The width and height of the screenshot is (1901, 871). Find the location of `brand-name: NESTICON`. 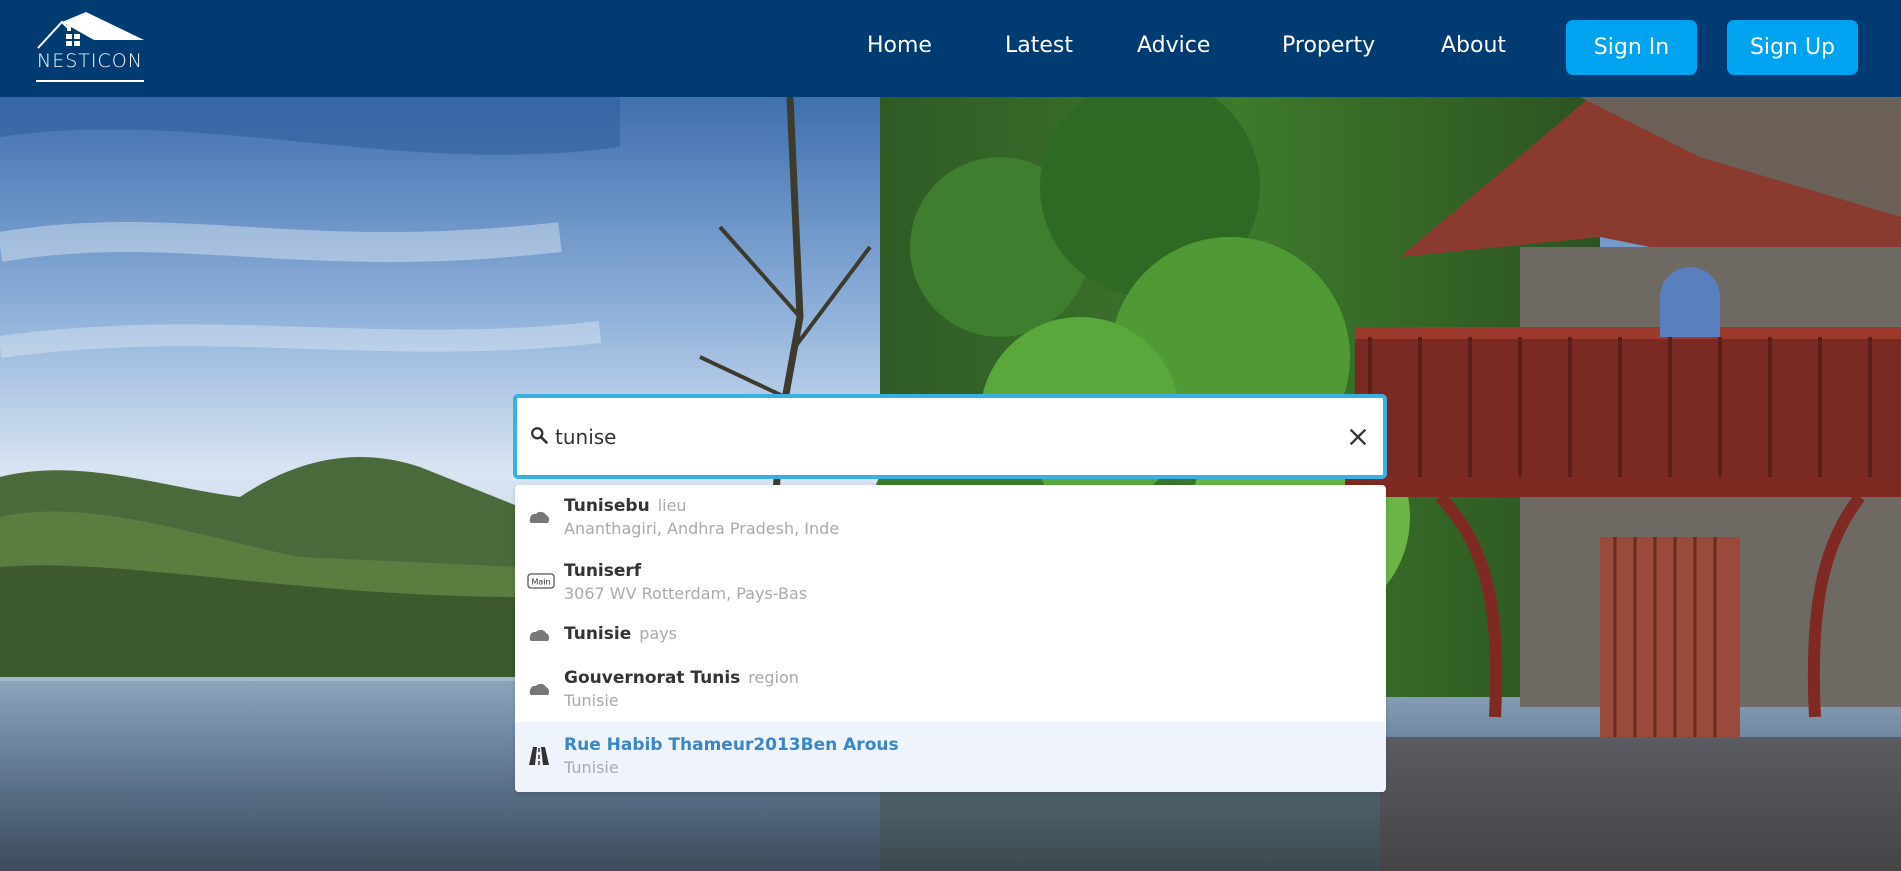

brand-name: NESTICON is located at coordinates (90, 61).